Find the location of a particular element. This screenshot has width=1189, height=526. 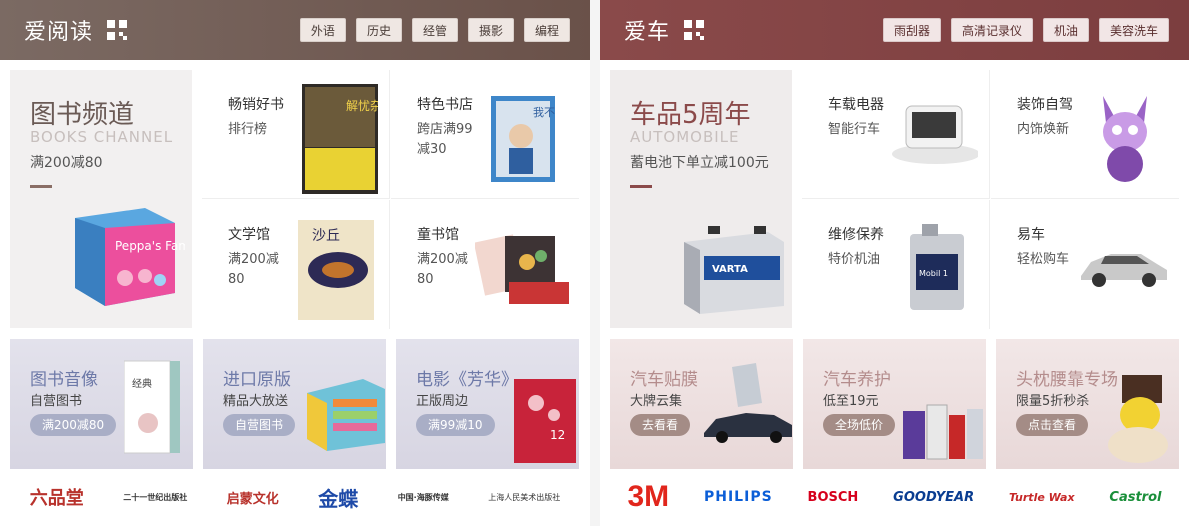

calendar-image: 12 is located at coordinates (545, 421).